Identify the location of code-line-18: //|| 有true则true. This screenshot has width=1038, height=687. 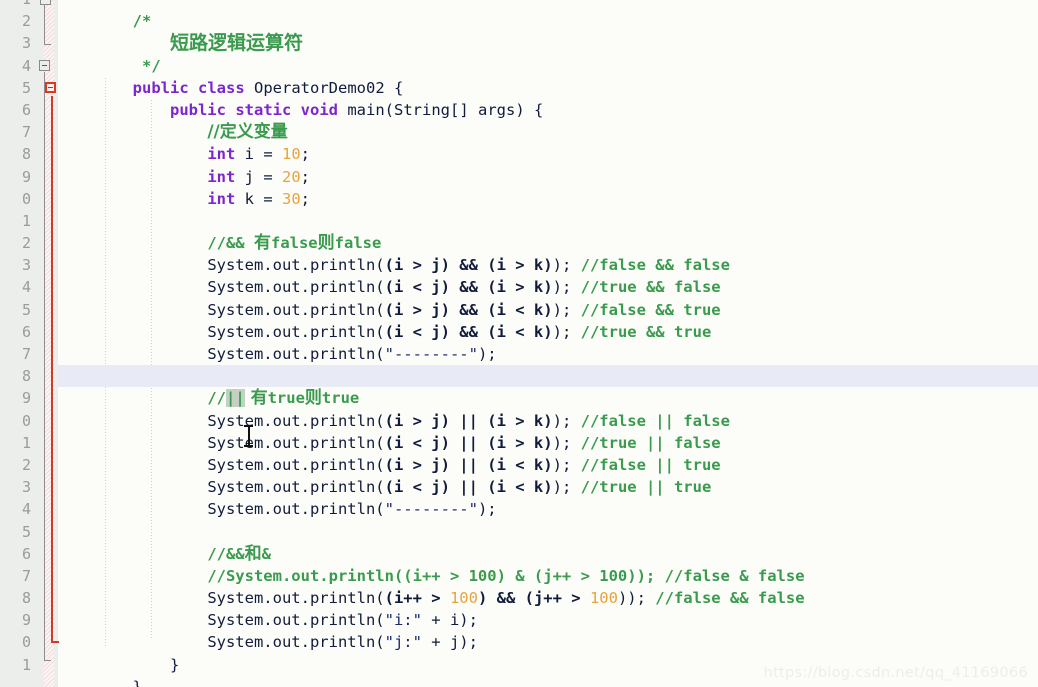
(519, 386).